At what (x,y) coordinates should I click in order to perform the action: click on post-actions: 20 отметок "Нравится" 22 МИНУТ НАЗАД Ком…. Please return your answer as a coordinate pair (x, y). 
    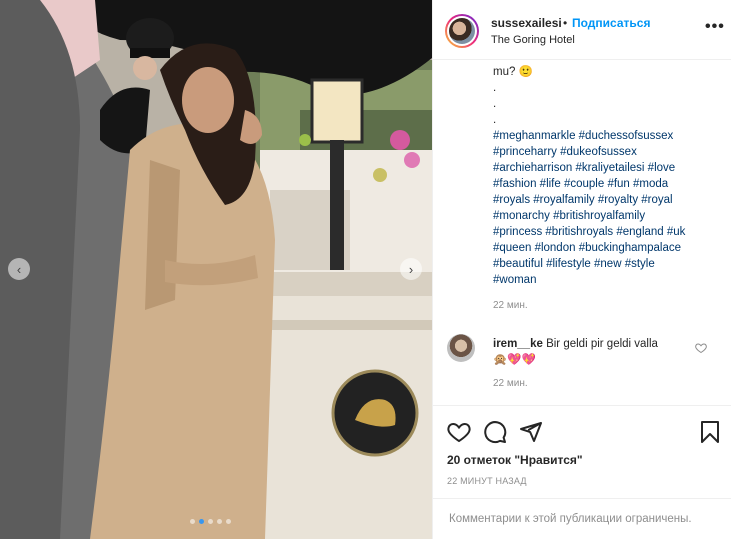
    Looking at the image, I should click on (582, 472).